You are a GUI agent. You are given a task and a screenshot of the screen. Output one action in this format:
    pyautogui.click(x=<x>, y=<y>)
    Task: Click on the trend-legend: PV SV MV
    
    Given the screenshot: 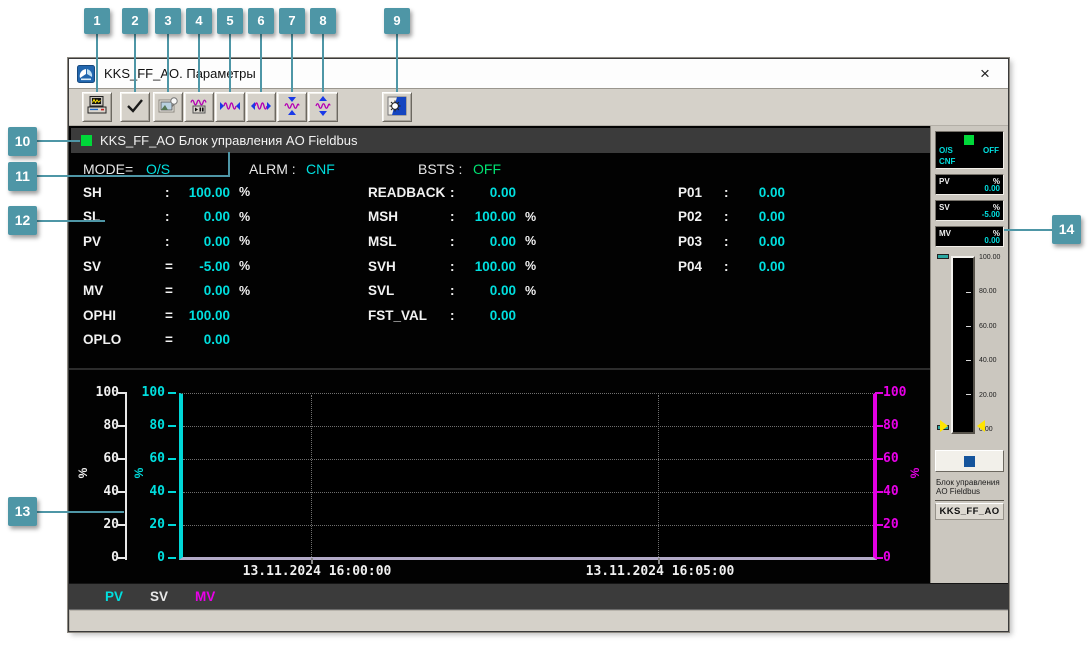 What is the action you would take?
    pyautogui.click(x=538, y=596)
    